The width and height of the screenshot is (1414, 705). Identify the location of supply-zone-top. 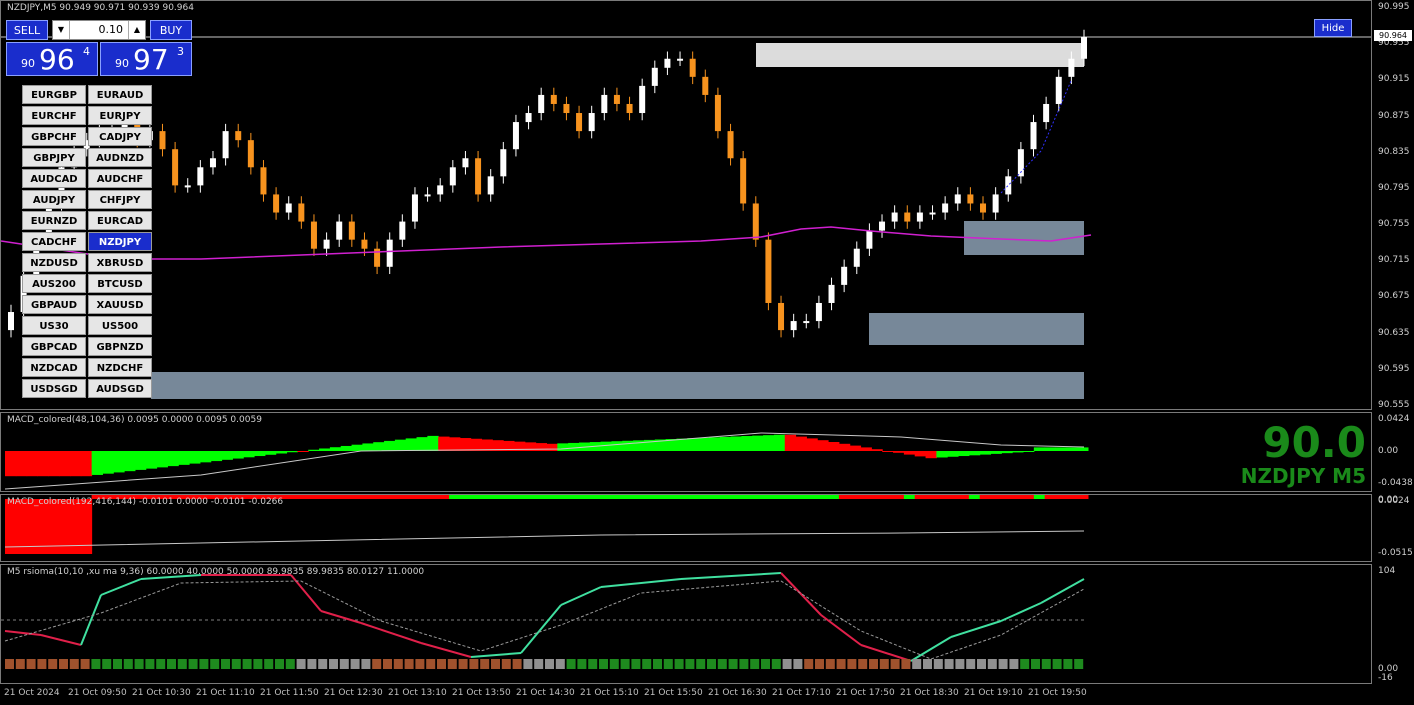
(920, 55).